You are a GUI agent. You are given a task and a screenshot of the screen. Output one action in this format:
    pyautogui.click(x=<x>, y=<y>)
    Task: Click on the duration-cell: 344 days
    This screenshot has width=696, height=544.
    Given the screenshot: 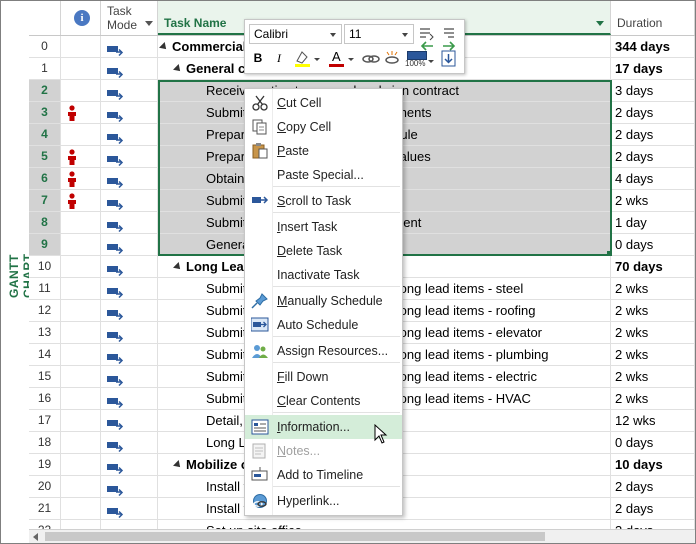 What is the action you would take?
    pyautogui.click(x=653, y=47)
    